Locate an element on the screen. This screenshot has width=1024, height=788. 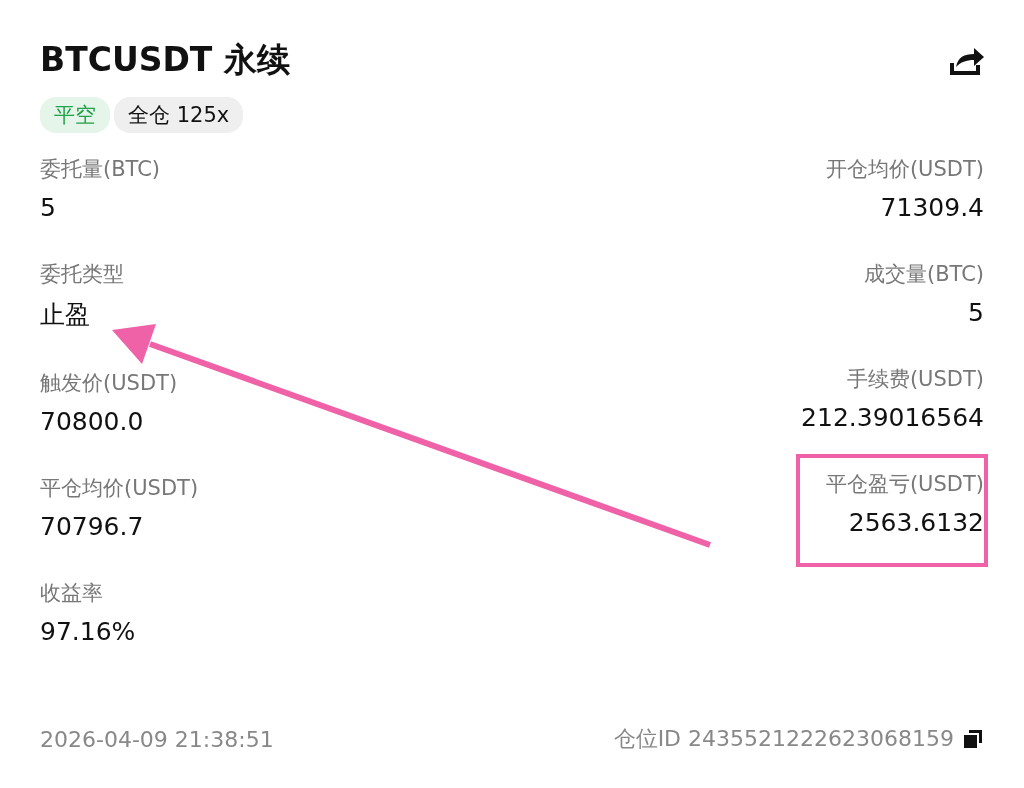
contract-title: BTCUSDT 永续 is located at coordinates (165, 60).